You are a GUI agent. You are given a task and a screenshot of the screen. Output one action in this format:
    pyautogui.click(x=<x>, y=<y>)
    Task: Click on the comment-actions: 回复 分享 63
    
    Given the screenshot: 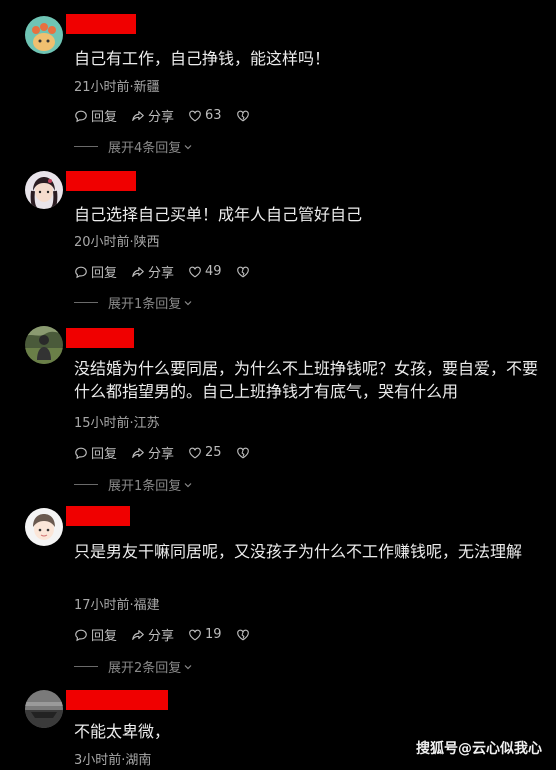 What is the action you would take?
    pyautogui.click(x=170, y=115)
    